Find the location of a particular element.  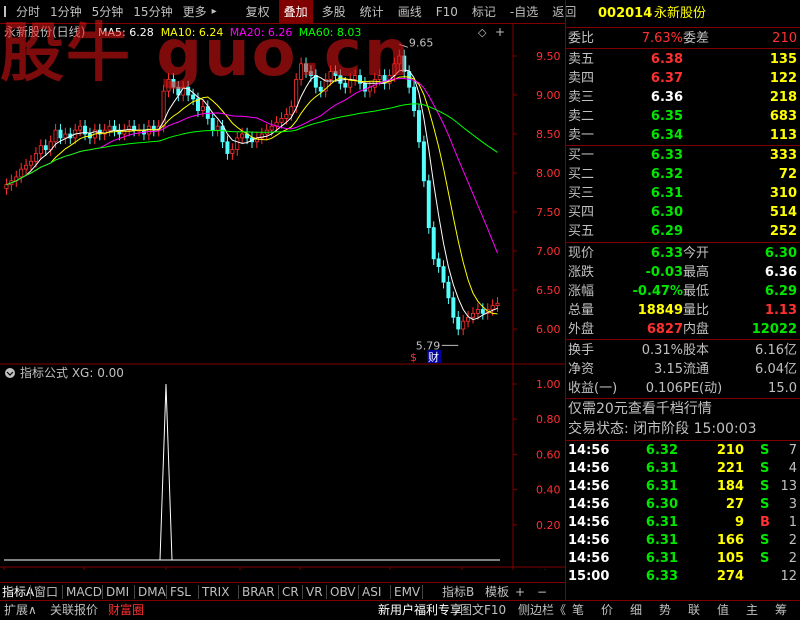

tab-cr: CR is located at coordinates (290, 592).